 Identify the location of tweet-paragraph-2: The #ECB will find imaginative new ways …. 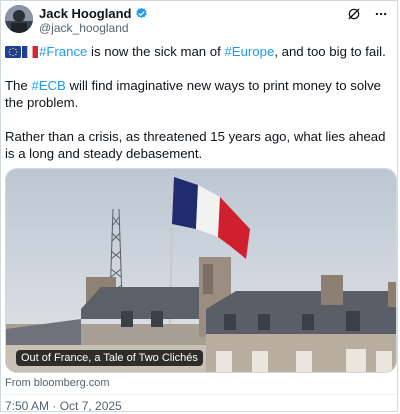
(197, 94).